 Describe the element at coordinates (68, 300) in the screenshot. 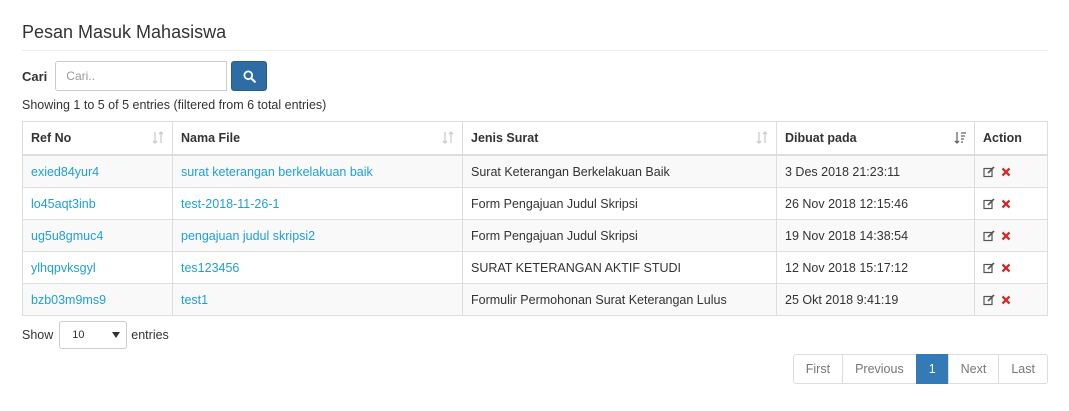

I see `ref-link: bzb03m9ms9` at that location.